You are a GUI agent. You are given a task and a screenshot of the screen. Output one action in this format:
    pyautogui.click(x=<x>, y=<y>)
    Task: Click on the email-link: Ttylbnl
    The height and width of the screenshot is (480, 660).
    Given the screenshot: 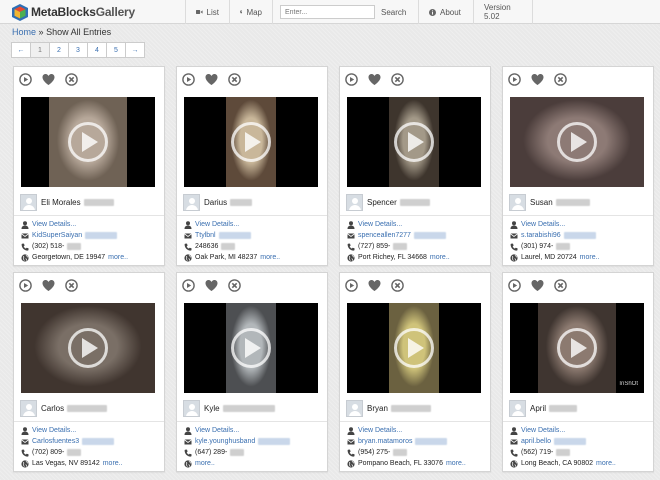 What is the action you would take?
    pyautogui.click(x=205, y=235)
    